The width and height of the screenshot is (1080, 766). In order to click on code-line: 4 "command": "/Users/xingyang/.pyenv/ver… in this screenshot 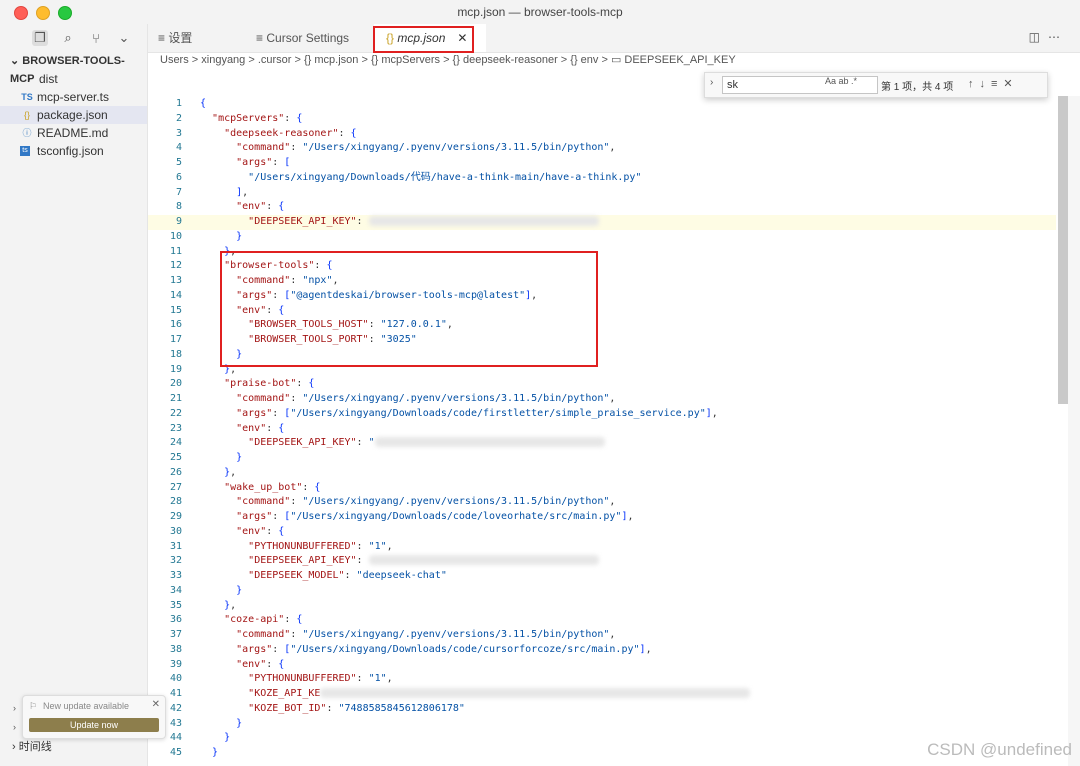, I will do `click(602, 148)`.